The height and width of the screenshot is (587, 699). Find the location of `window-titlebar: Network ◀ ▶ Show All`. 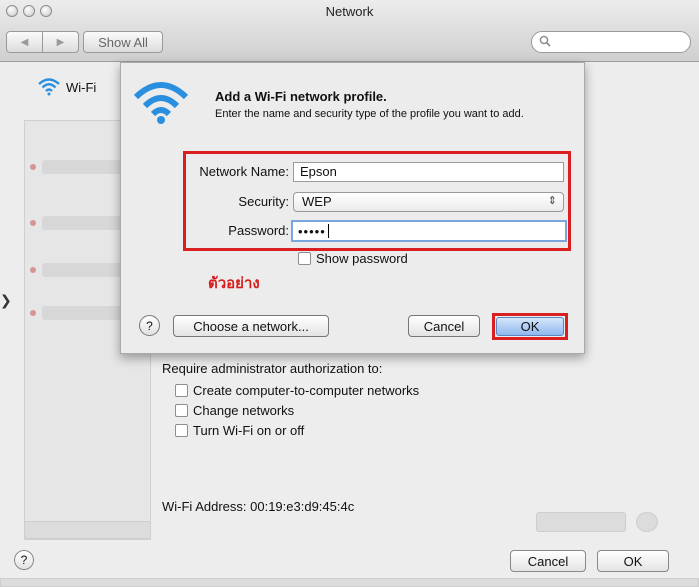

window-titlebar: Network ◀ ▶ Show All is located at coordinates (349, 31).